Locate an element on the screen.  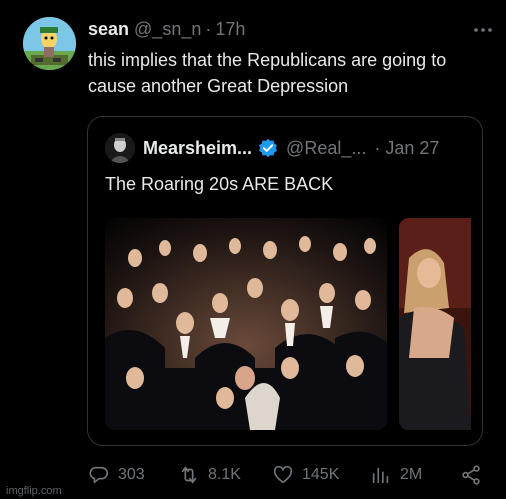
reply-icon is located at coordinates (98, 475).